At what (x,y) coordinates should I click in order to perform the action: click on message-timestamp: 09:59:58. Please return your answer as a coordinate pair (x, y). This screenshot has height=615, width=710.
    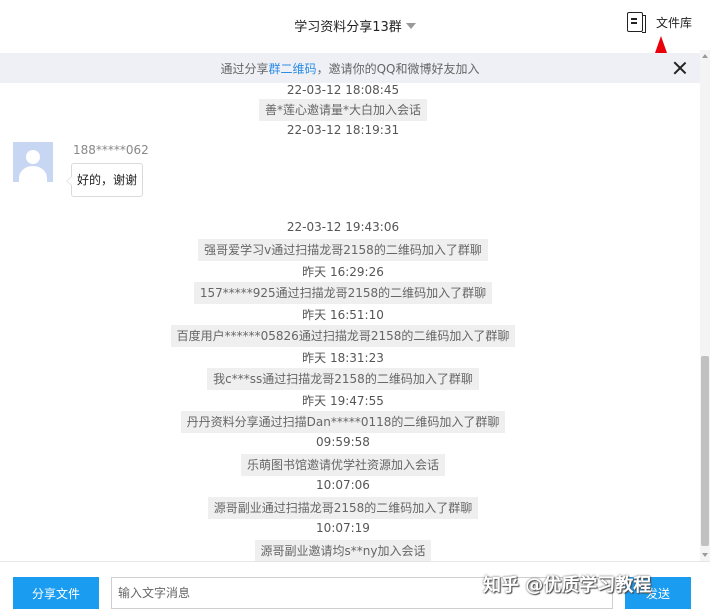
    Looking at the image, I should click on (343, 442).